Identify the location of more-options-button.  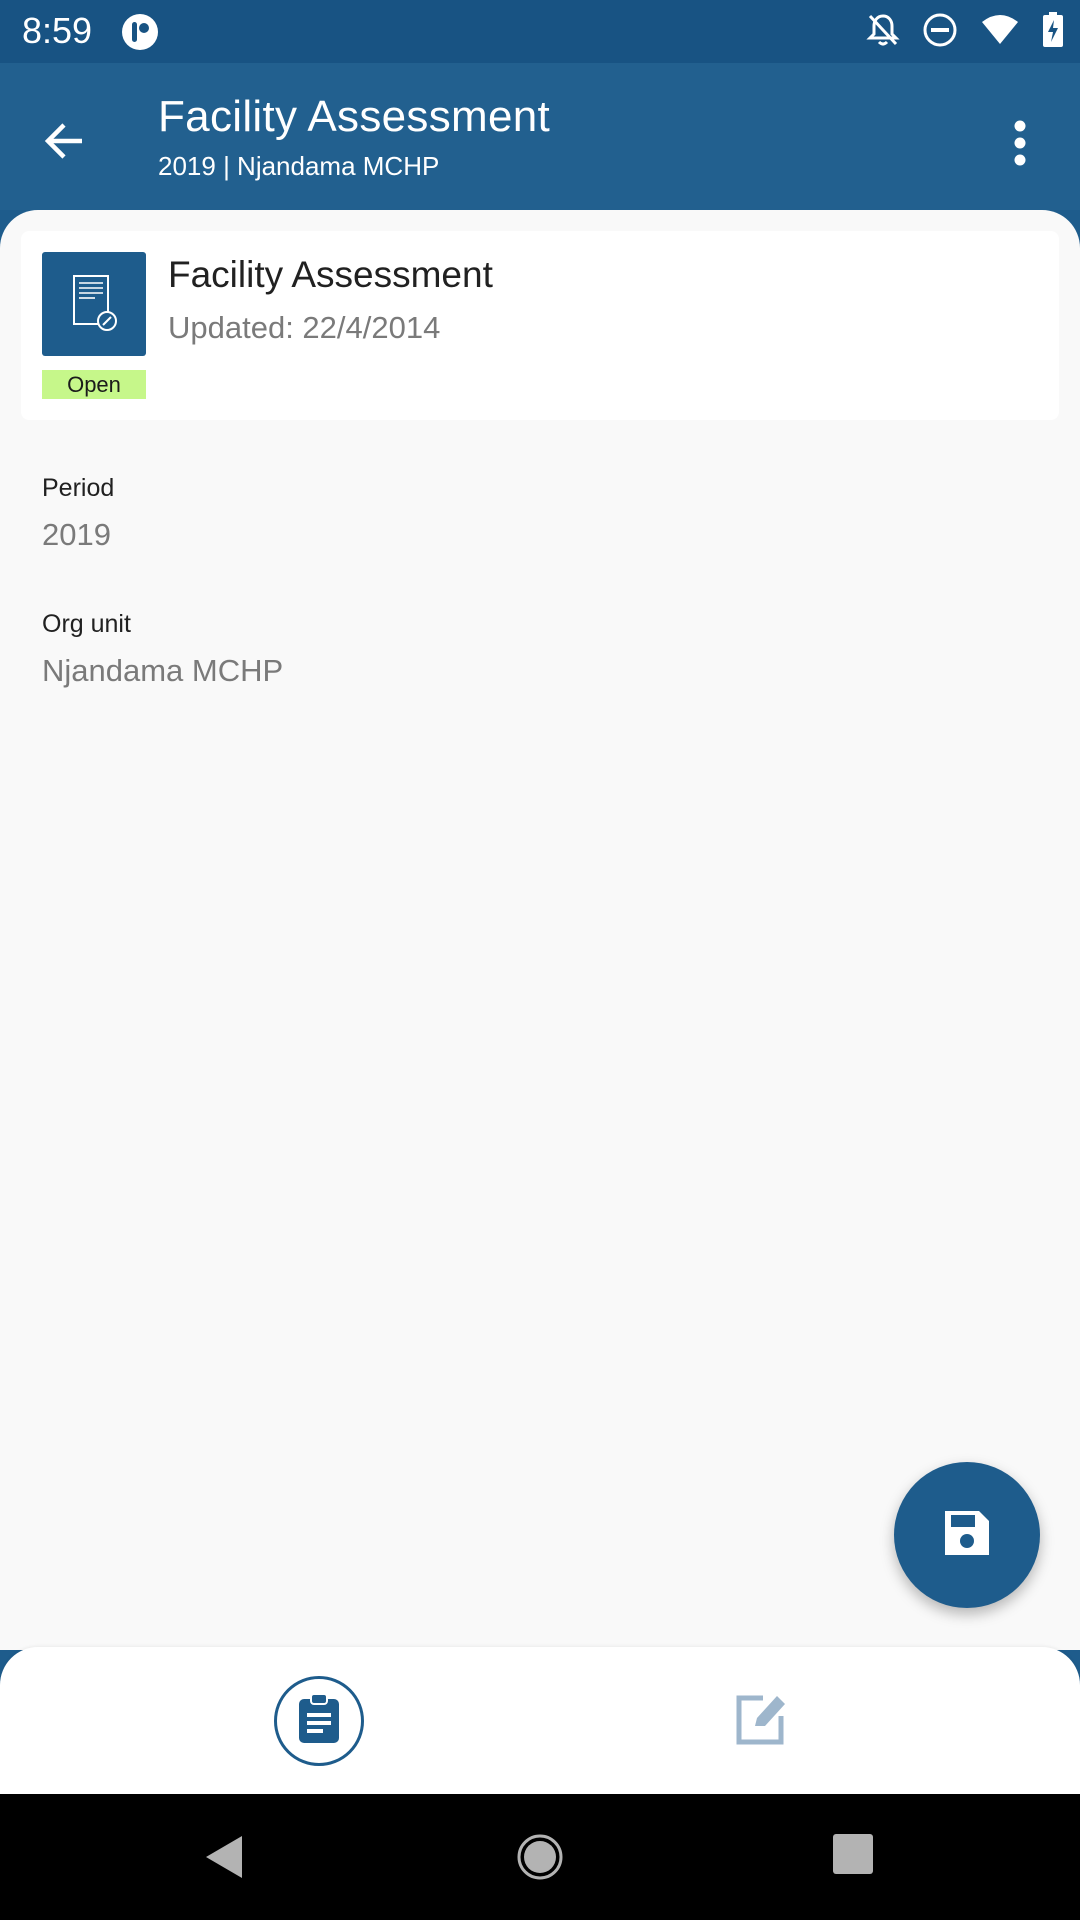
(1020, 145).